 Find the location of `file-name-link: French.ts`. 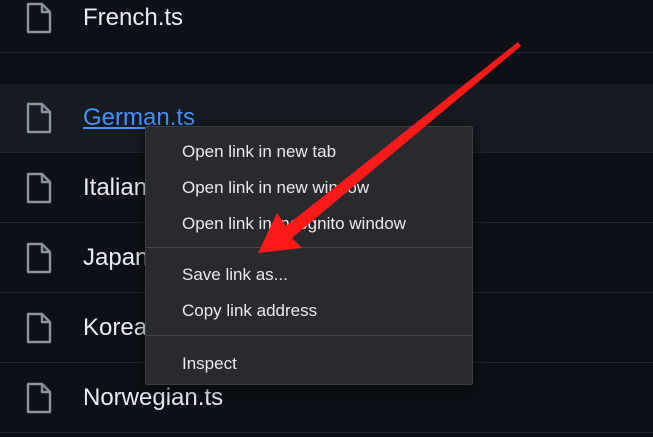

file-name-link: French.ts is located at coordinates (133, 18).